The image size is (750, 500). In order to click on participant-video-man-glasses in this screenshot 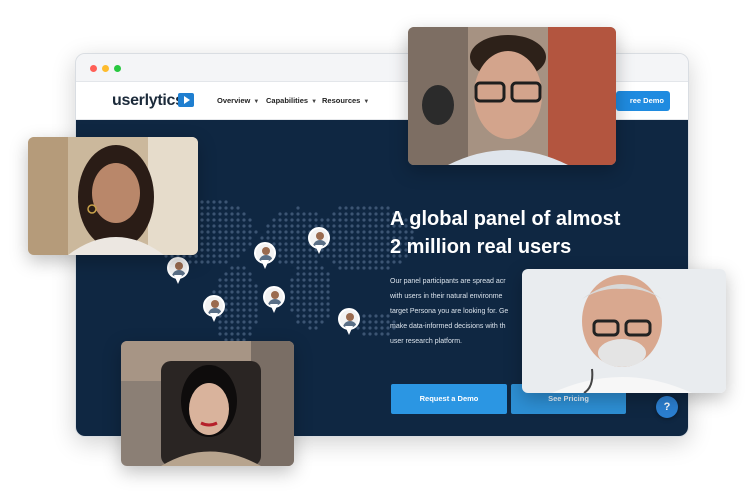, I will do `click(512, 96)`.